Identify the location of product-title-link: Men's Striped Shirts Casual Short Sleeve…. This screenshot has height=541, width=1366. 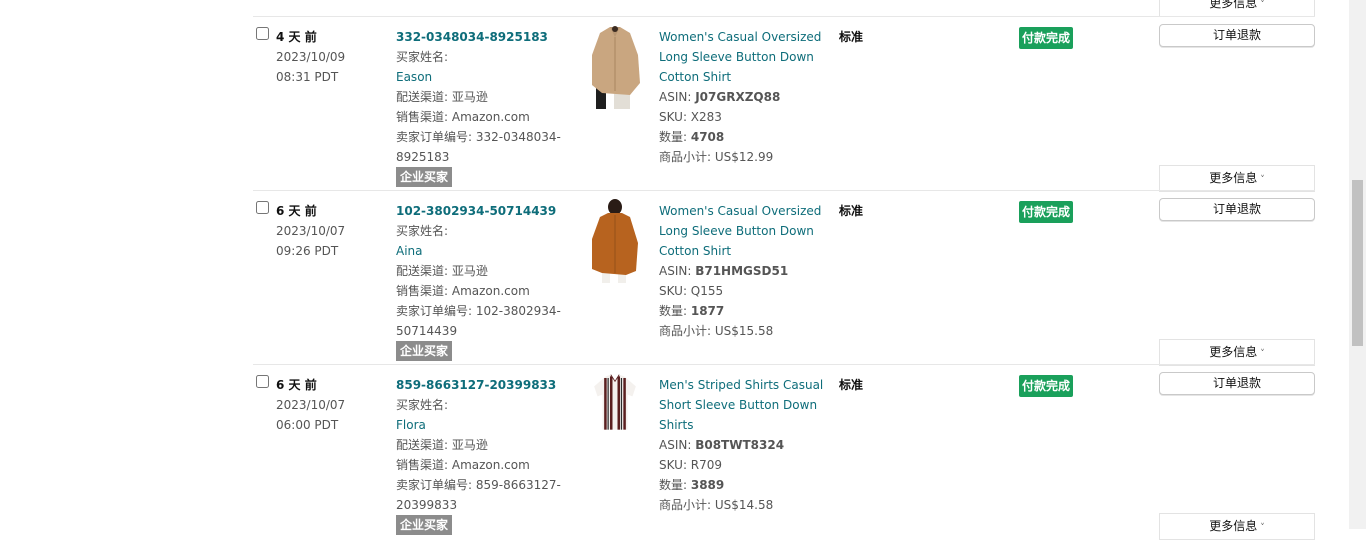
(744, 405).